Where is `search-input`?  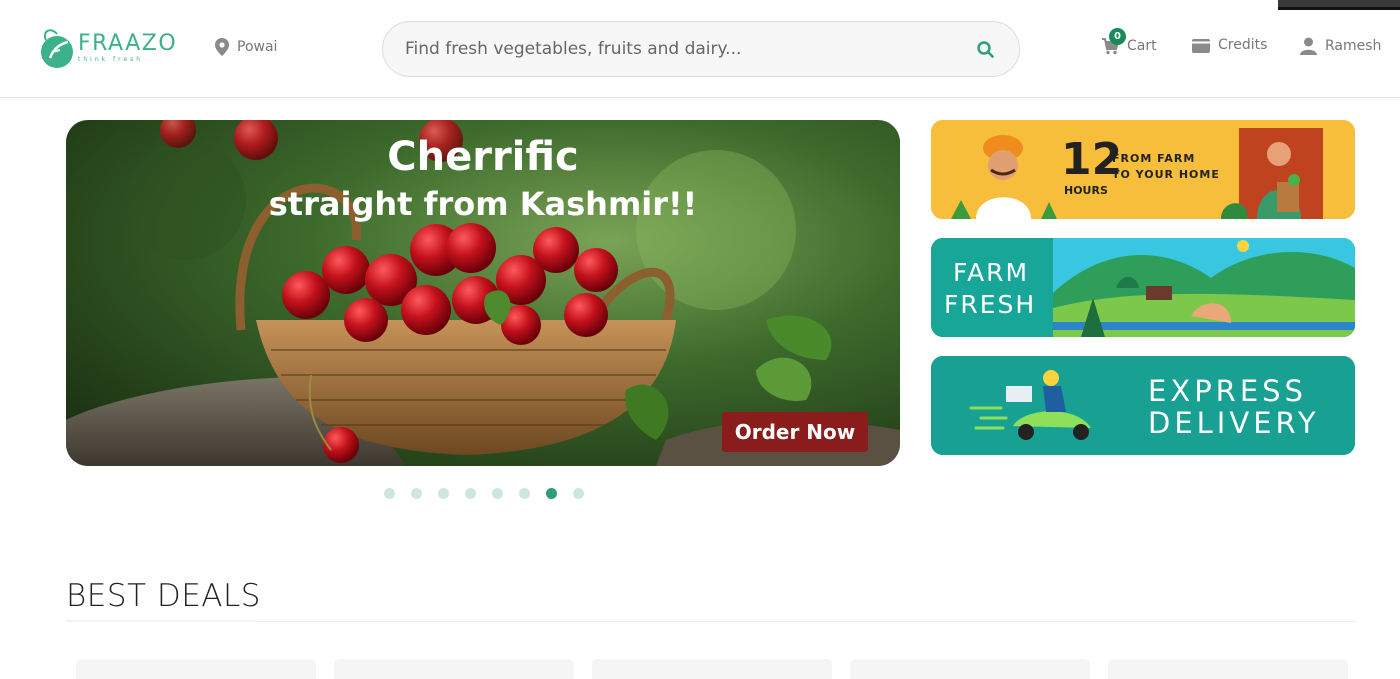 search-input is located at coordinates (689, 49).